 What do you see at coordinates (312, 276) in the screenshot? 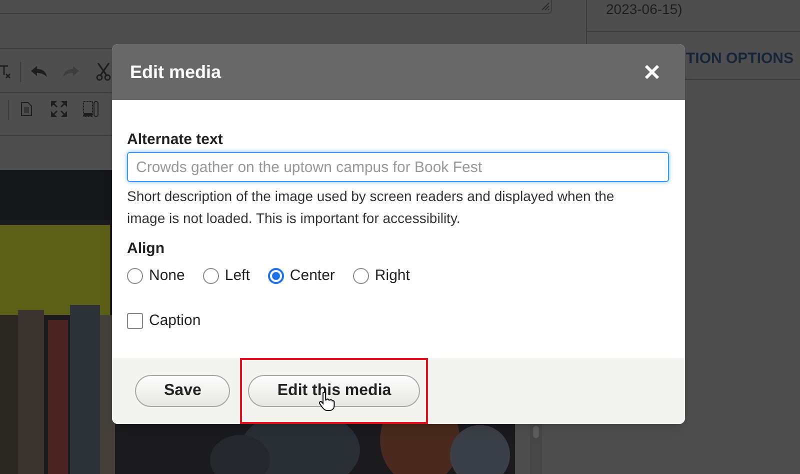
I see `radio-label: Center` at bounding box center [312, 276].